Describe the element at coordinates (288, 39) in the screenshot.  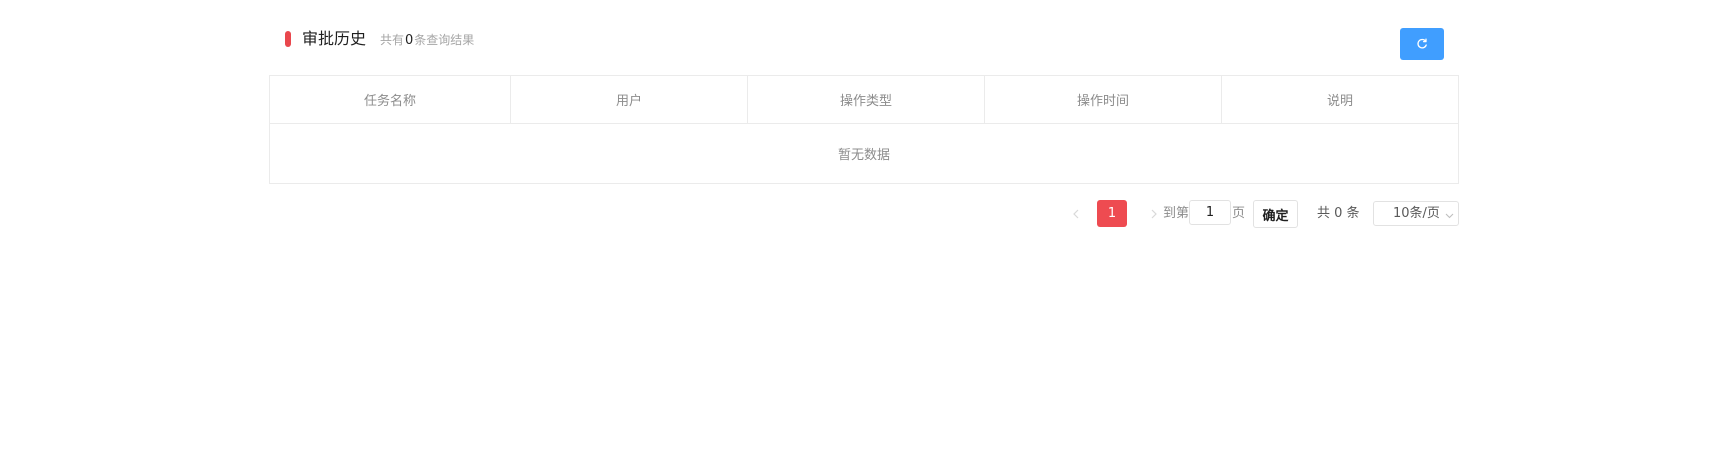
I see `title-accent-bar` at that location.